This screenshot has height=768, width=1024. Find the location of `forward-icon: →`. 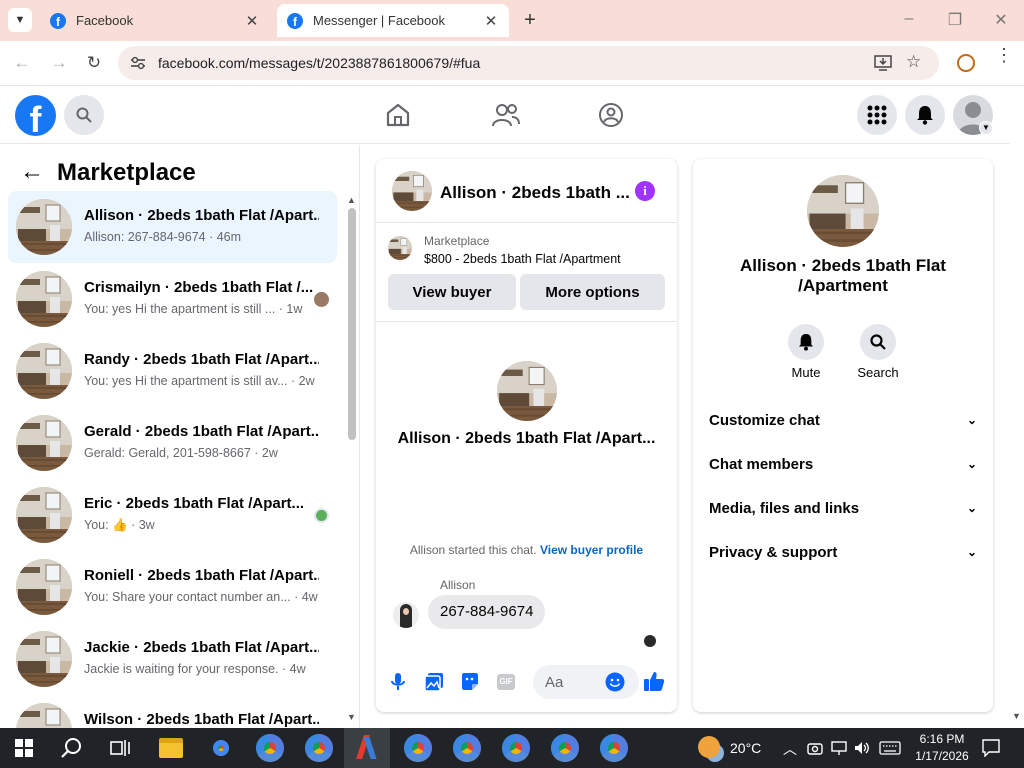

forward-icon: → is located at coordinates (59, 64).